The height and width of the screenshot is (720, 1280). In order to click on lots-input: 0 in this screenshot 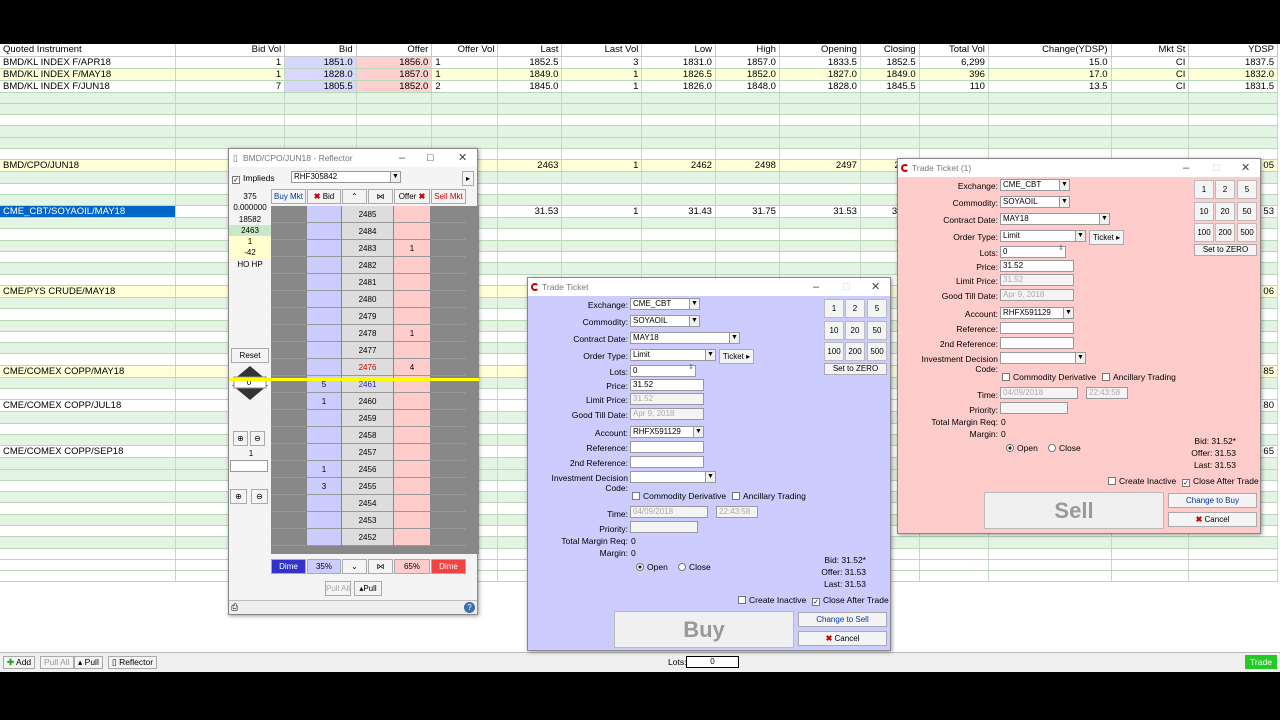, I will do `click(712, 662)`.